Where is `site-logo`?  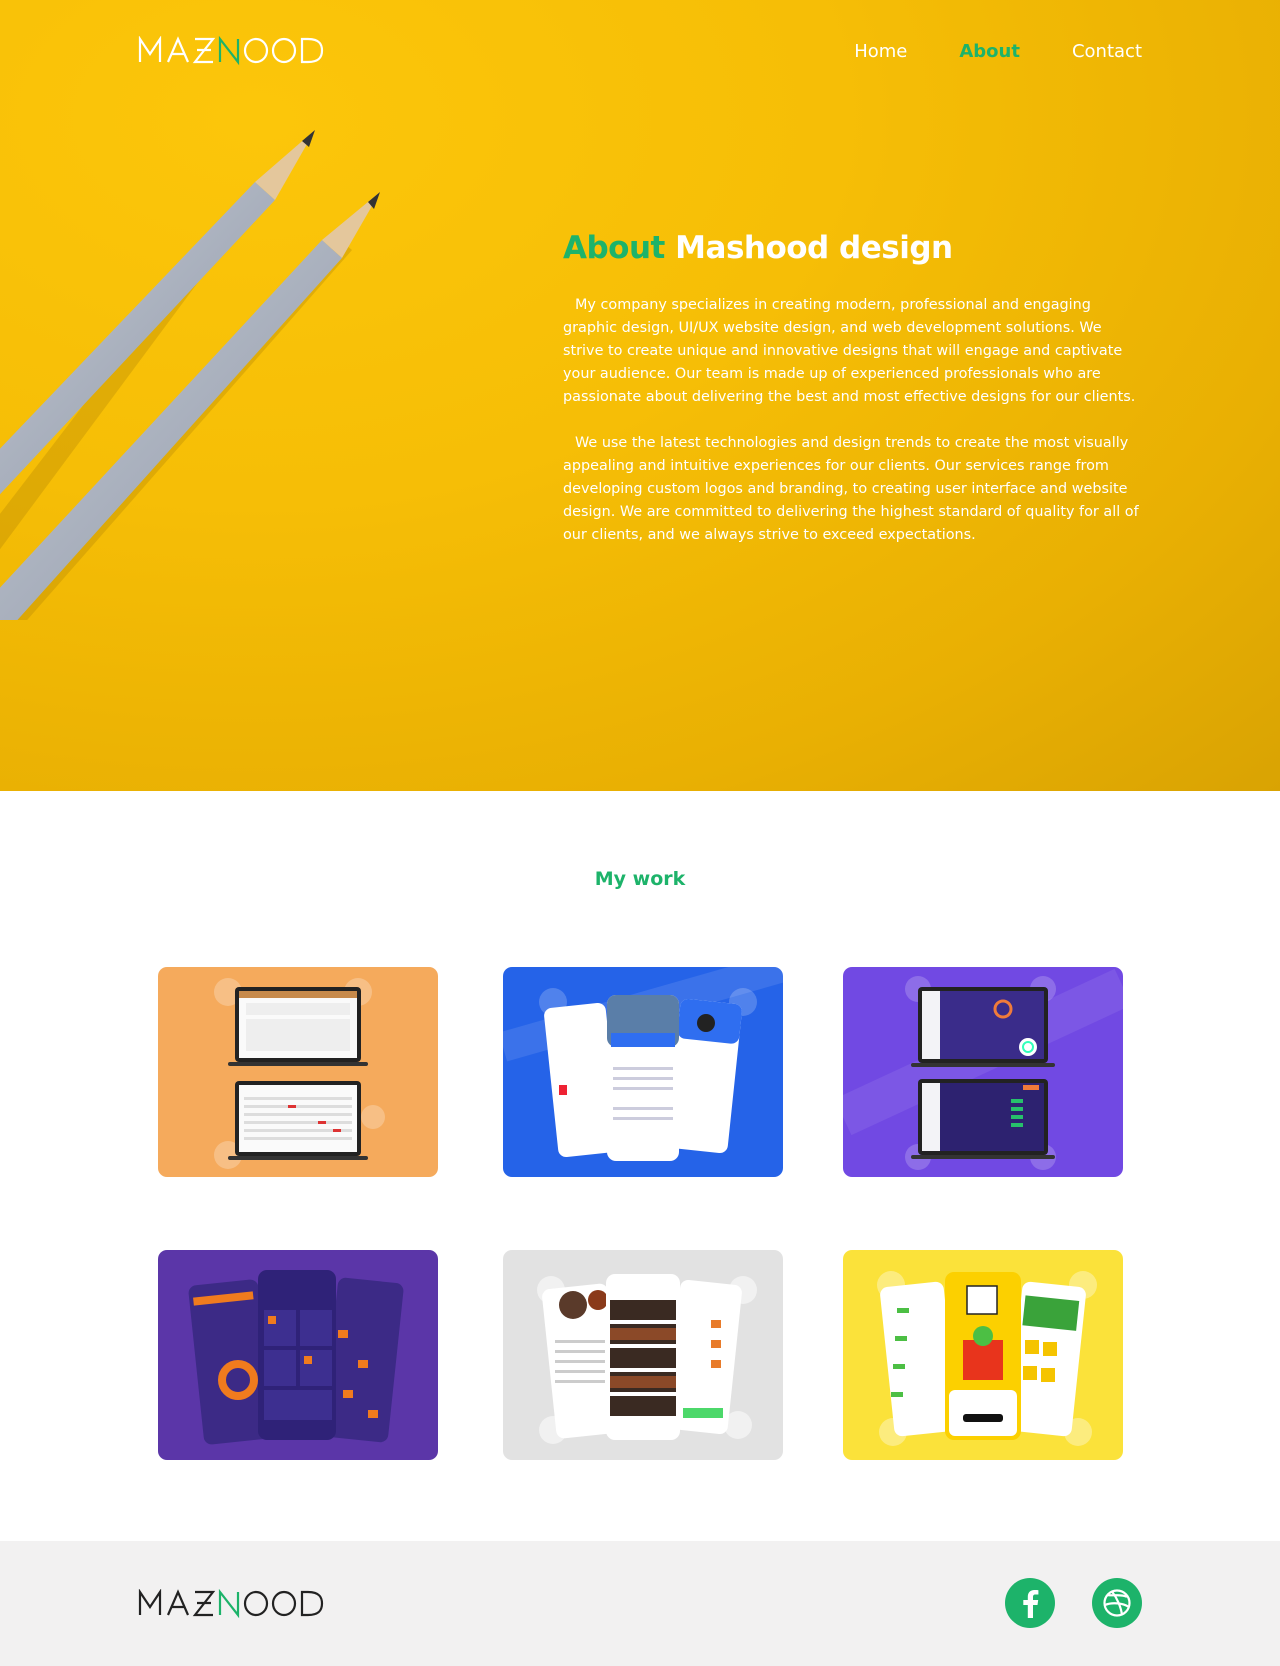
site-logo is located at coordinates (233, 51).